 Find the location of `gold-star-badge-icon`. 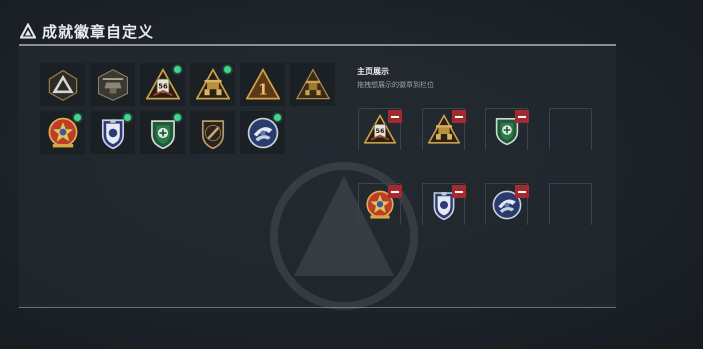

gold-star-badge-icon is located at coordinates (63, 133).